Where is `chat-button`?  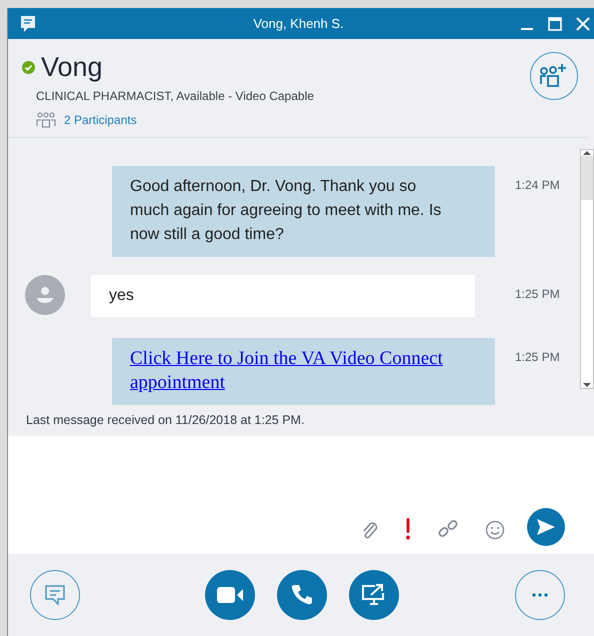
chat-button is located at coordinates (55, 595).